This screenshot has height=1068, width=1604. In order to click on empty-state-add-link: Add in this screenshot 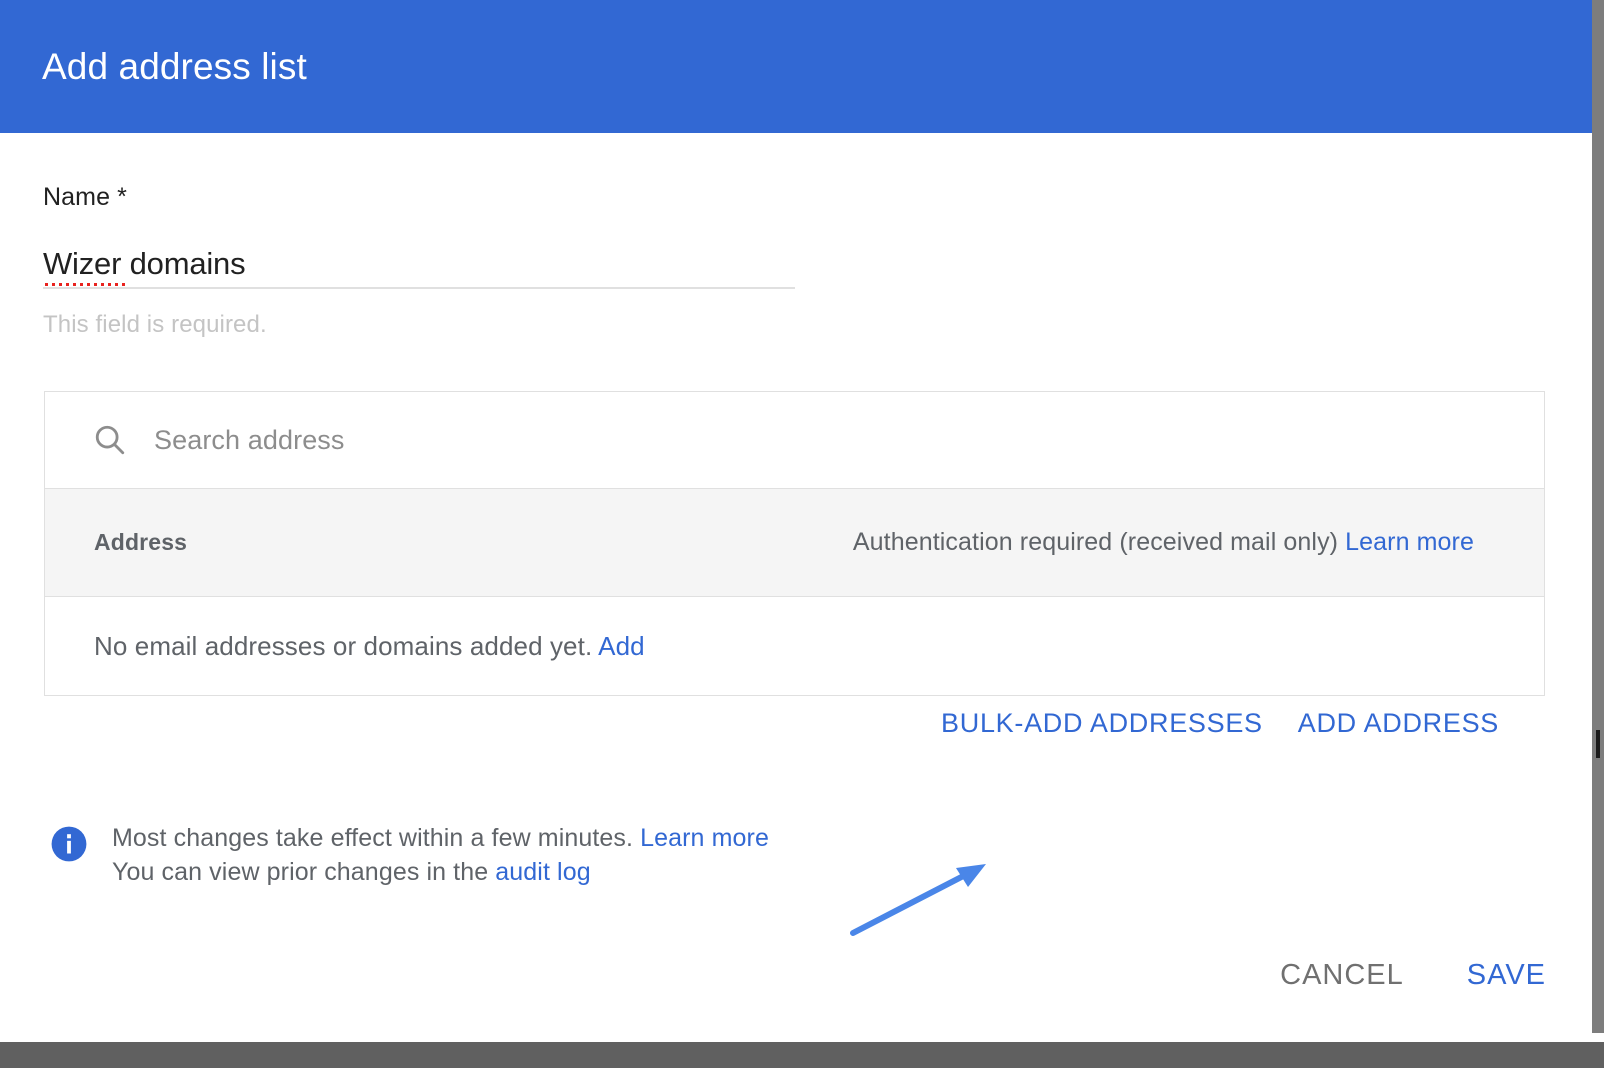, I will do `click(621, 646)`.